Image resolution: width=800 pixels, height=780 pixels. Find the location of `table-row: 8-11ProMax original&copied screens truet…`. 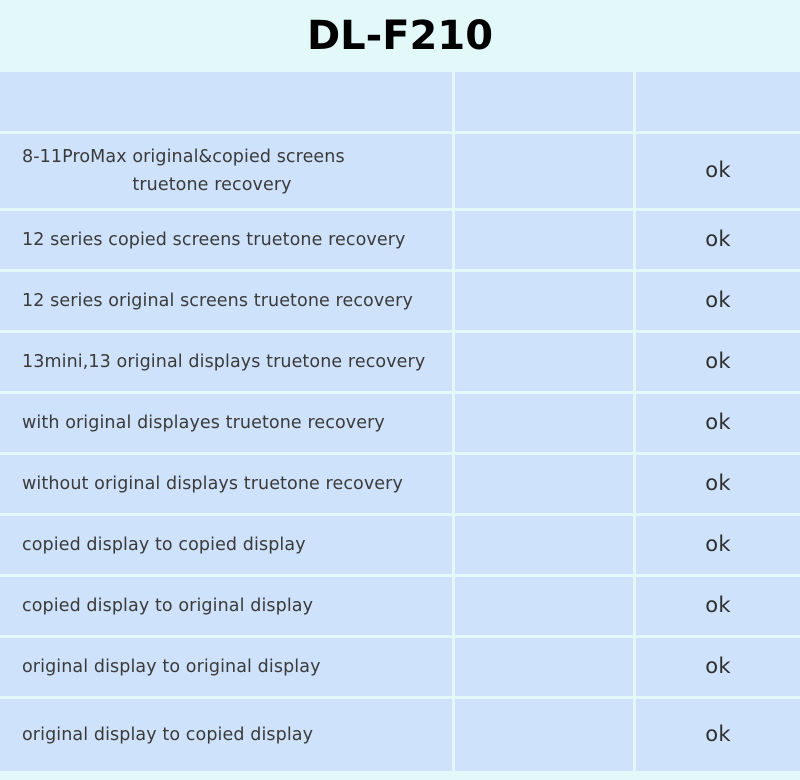

table-row: 8-11ProMax original&copied screens truet… is located at coordinates (400, 172).